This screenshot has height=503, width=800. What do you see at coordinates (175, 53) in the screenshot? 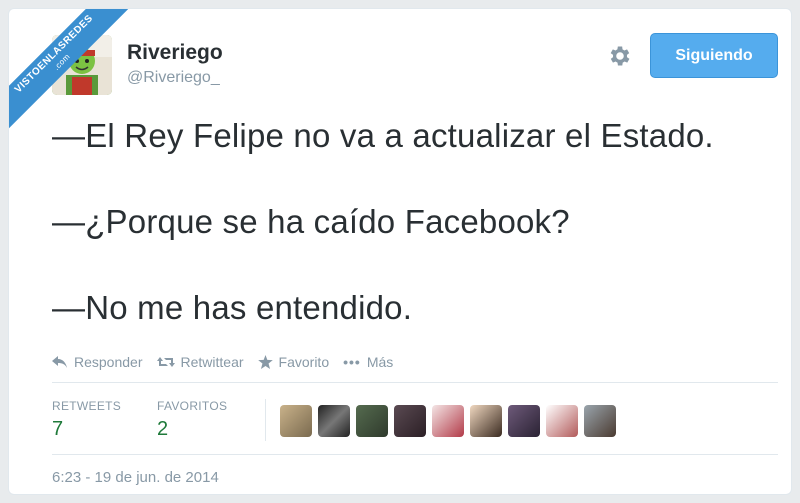
I see `display-name: Riveriego` at bounding box center [175, 53].